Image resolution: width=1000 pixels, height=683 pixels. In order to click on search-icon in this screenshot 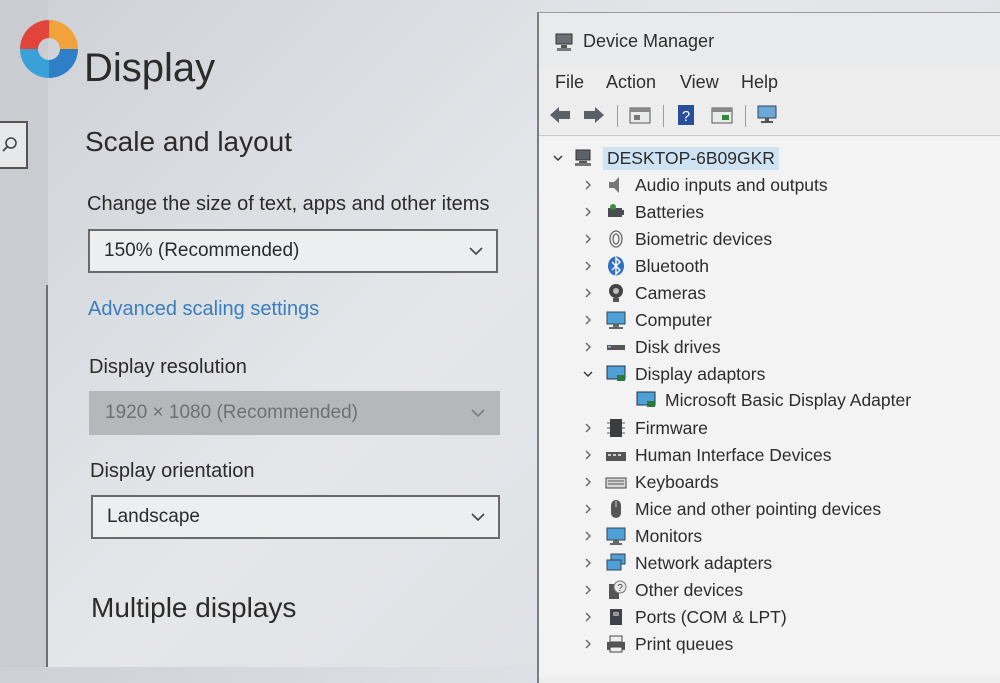, I will do `click(9, 144)`.